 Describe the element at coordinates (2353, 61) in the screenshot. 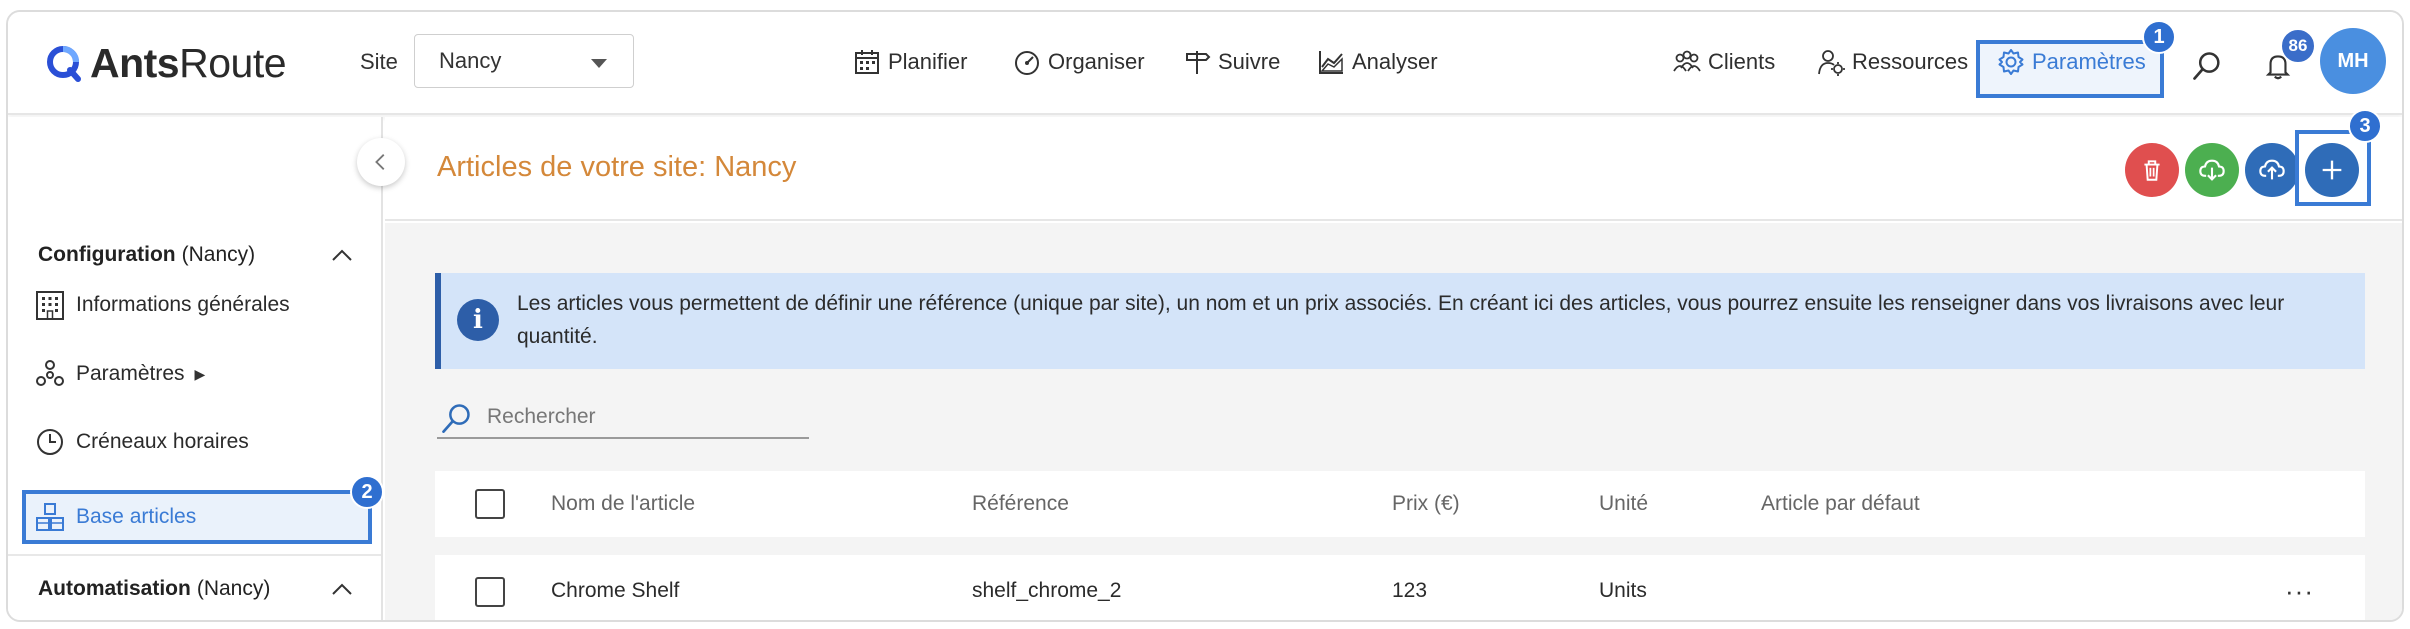

I see `user-avatar: MH` at that location.